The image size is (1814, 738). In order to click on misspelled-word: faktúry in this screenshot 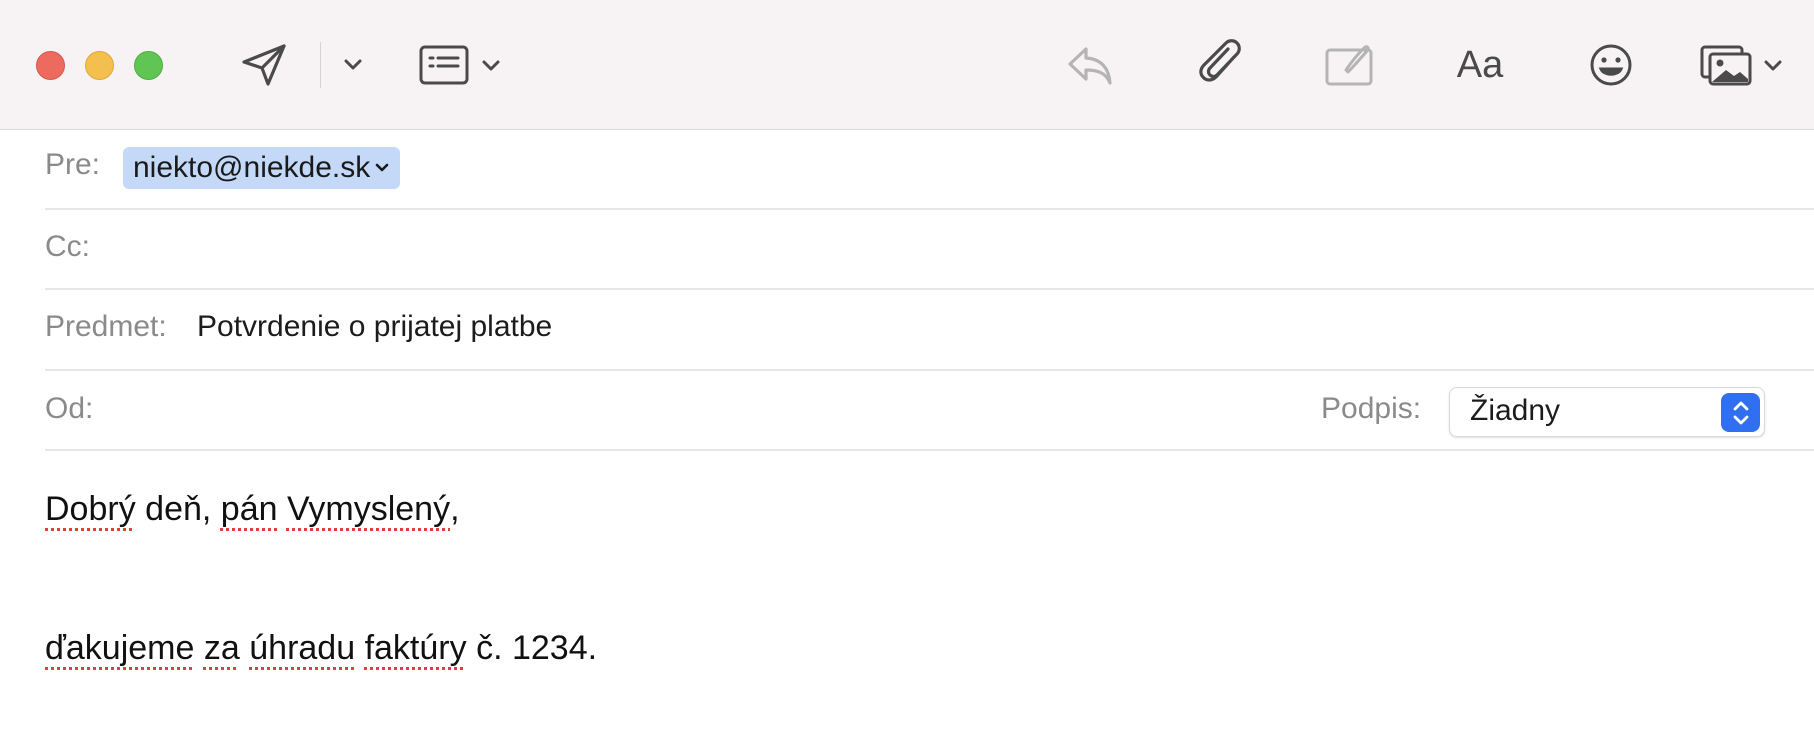, I will do `click(415, 648)`.